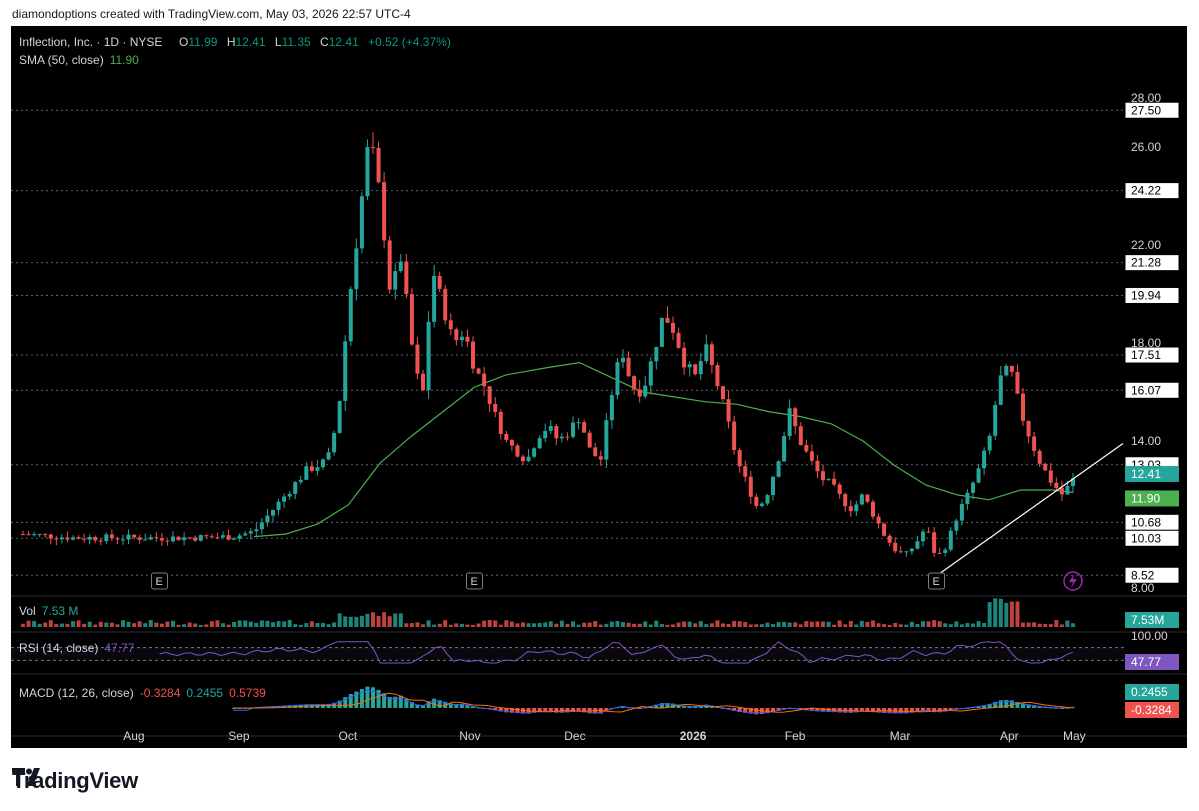 This screenshot has height=811, width=1199. I want to click on time-tick-label: Dec, so click(574, 736).